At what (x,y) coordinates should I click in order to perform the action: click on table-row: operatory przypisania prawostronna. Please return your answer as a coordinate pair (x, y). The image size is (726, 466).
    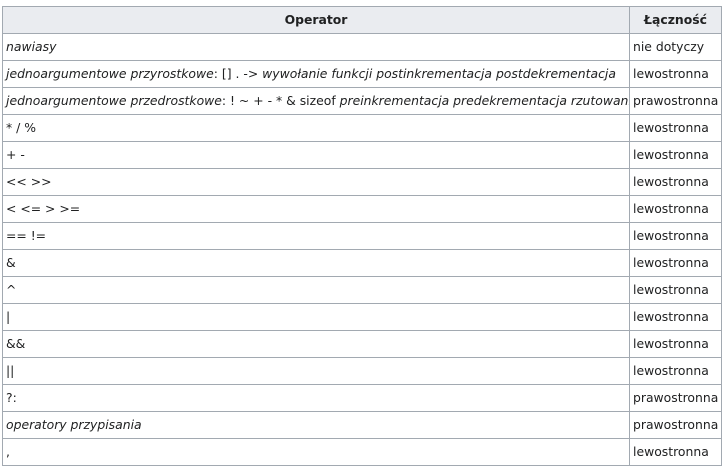
    Looking at the image, I should click on (362, 425).